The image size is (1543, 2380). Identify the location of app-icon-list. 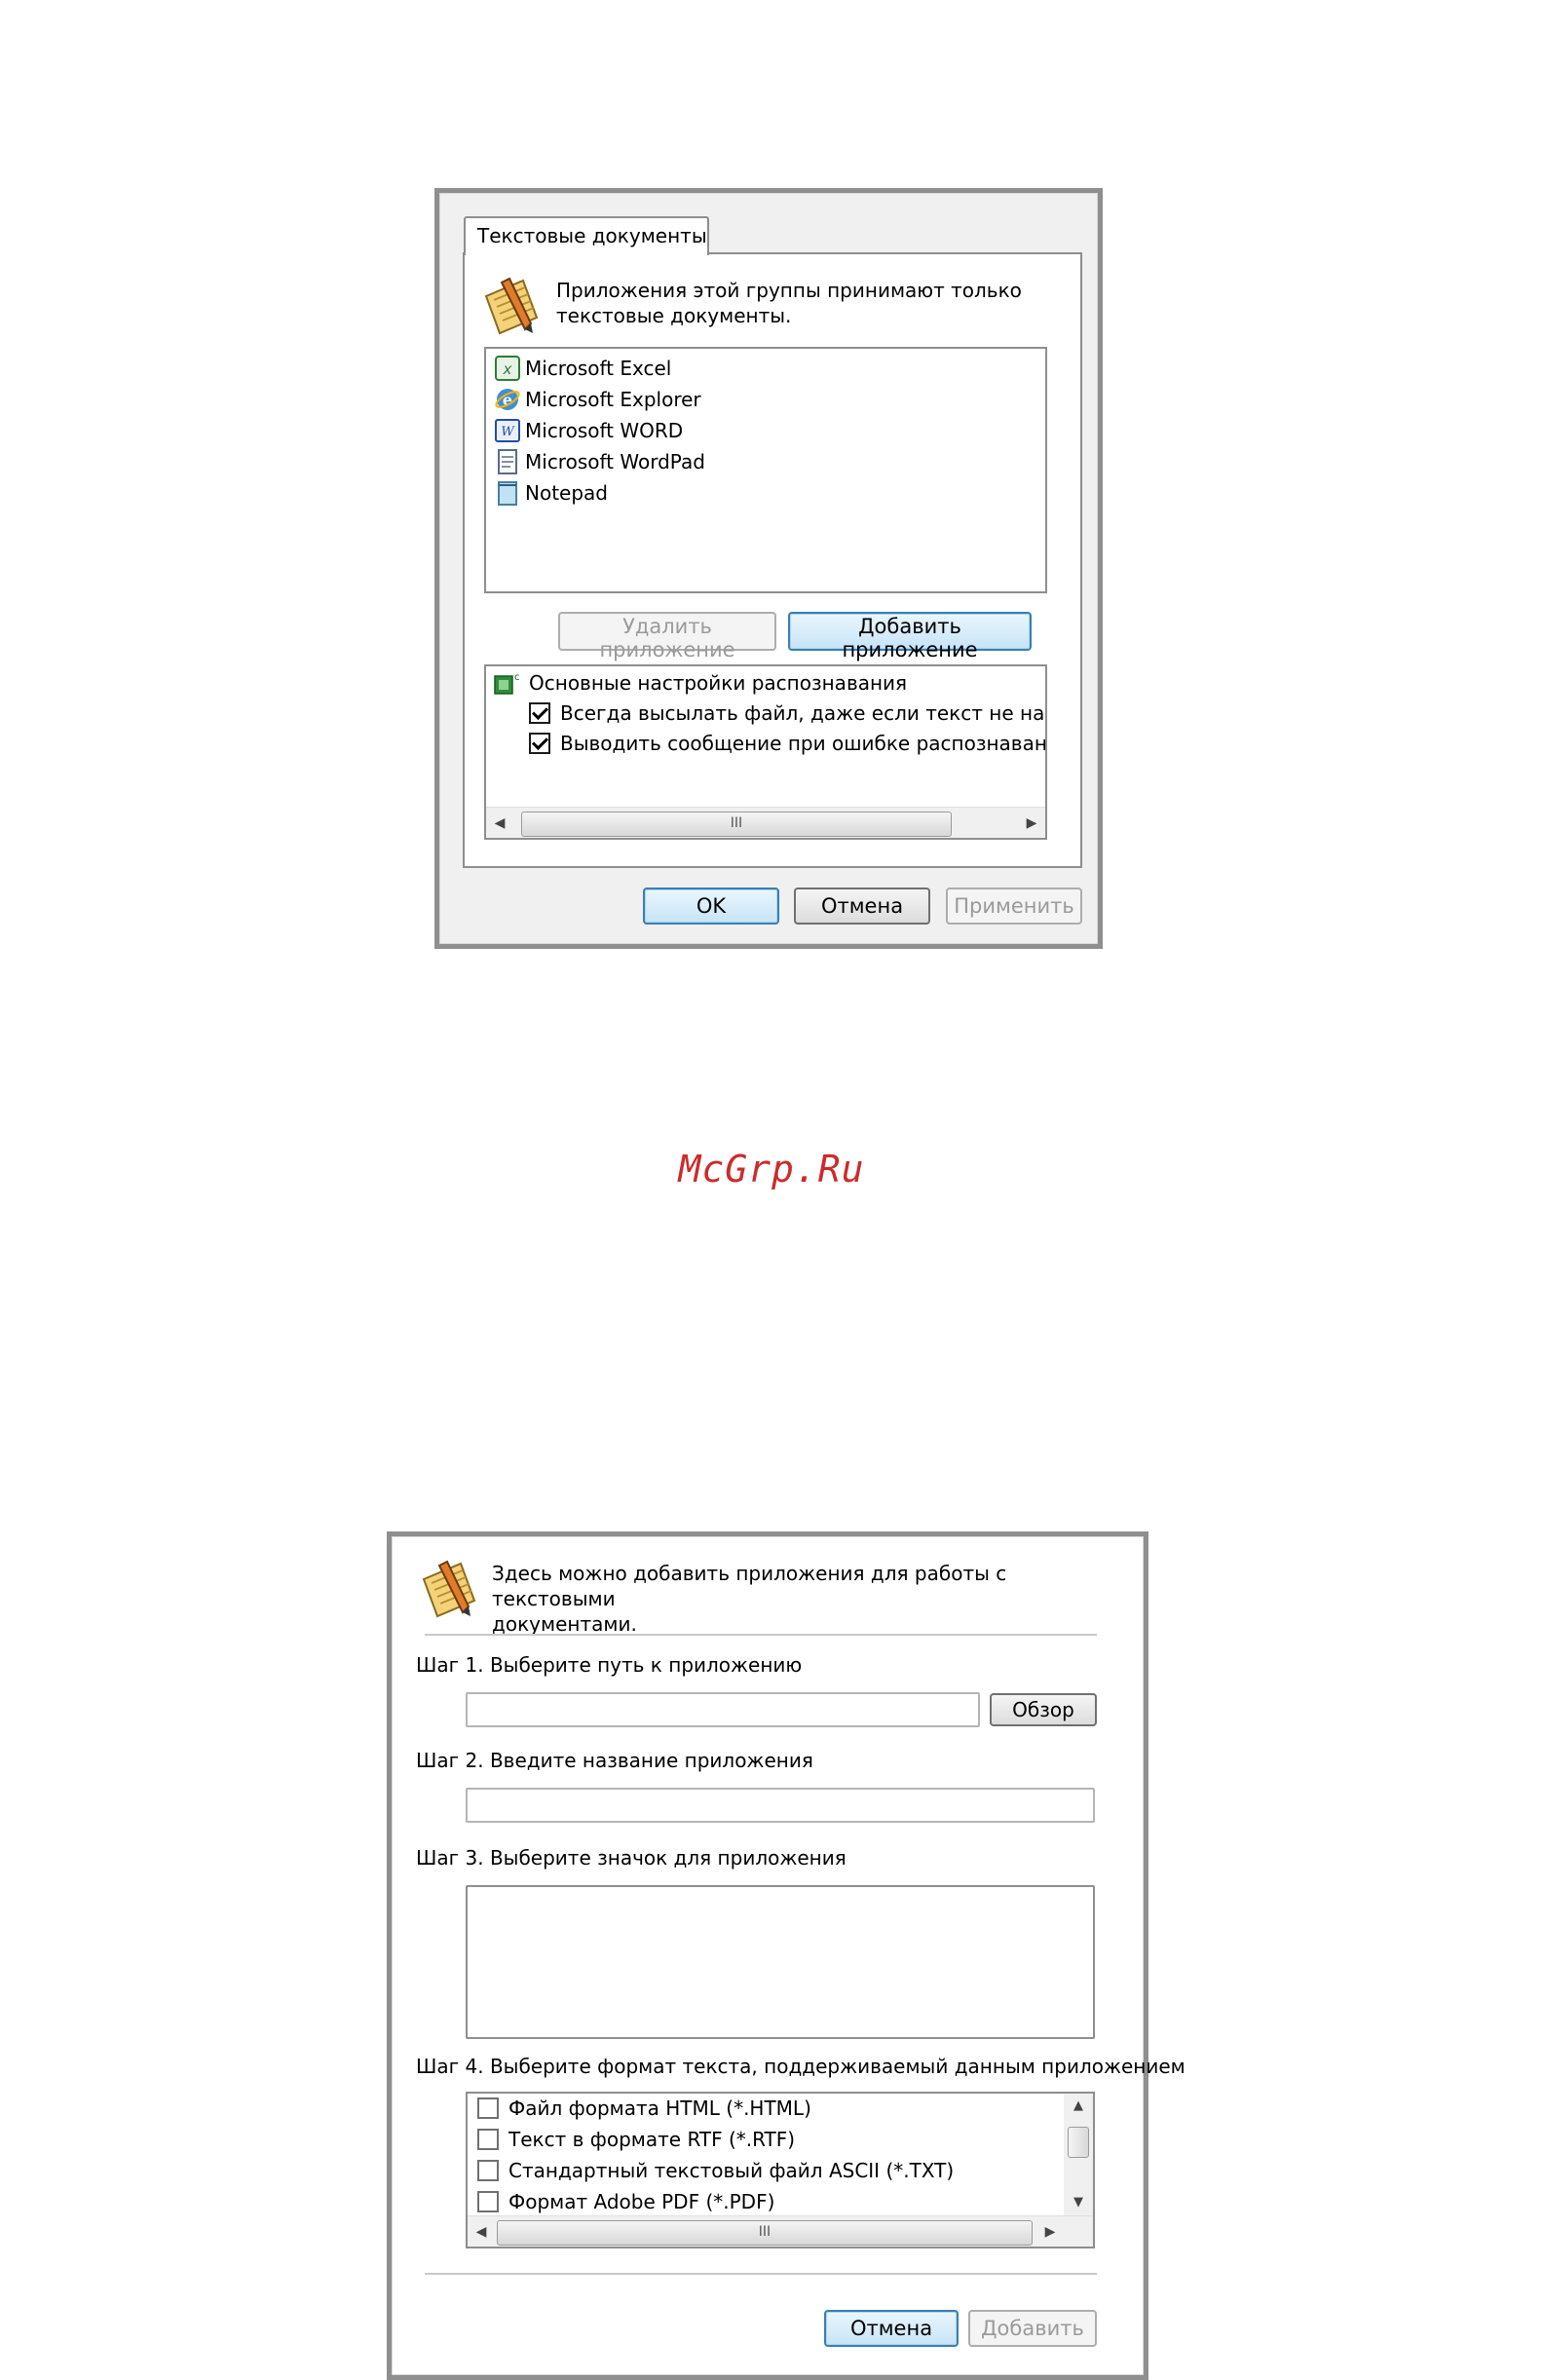
(780, 1962).